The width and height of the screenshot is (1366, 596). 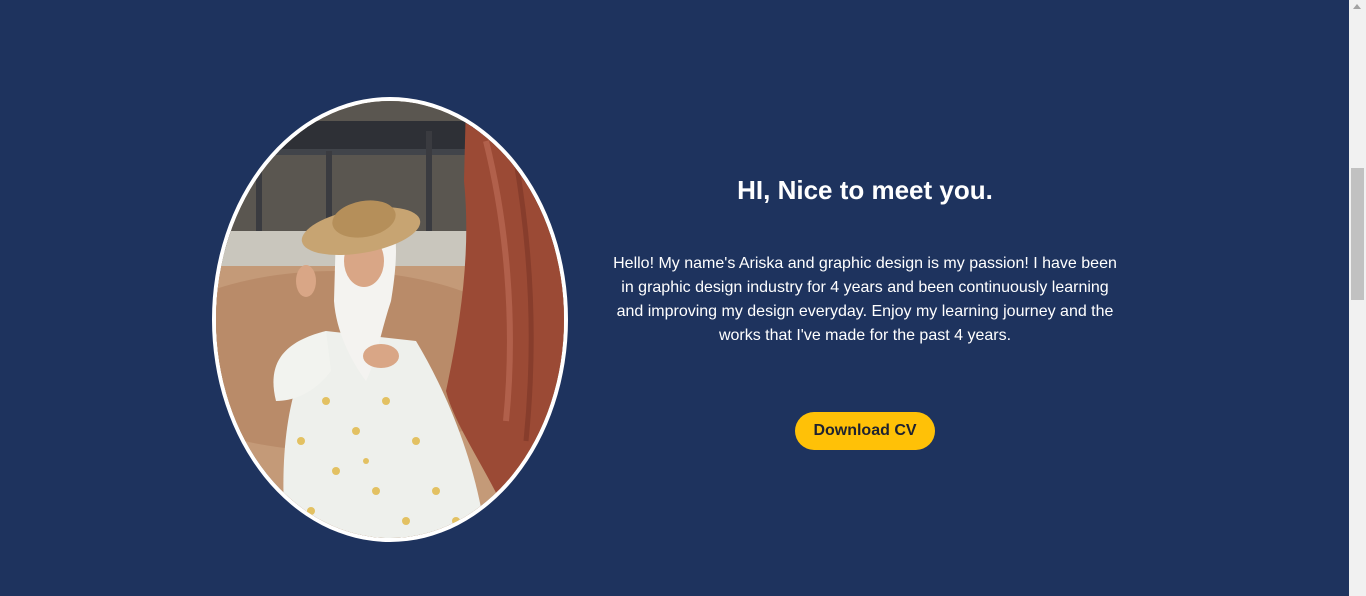 What do you see at coordinates (865, 431) in the screenshot?
I see `download-cv-button: Download CV` at bounding box center [865, 431].